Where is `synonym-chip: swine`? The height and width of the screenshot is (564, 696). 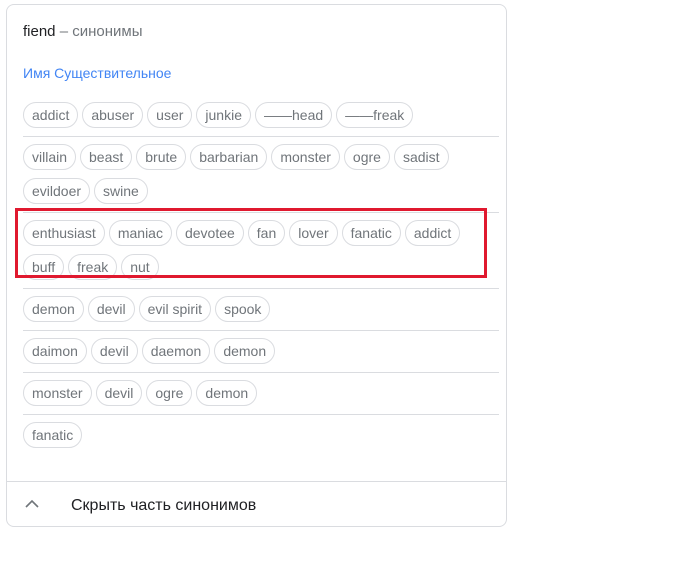
synonym-chip: swine is located at coordinates (121, 191).